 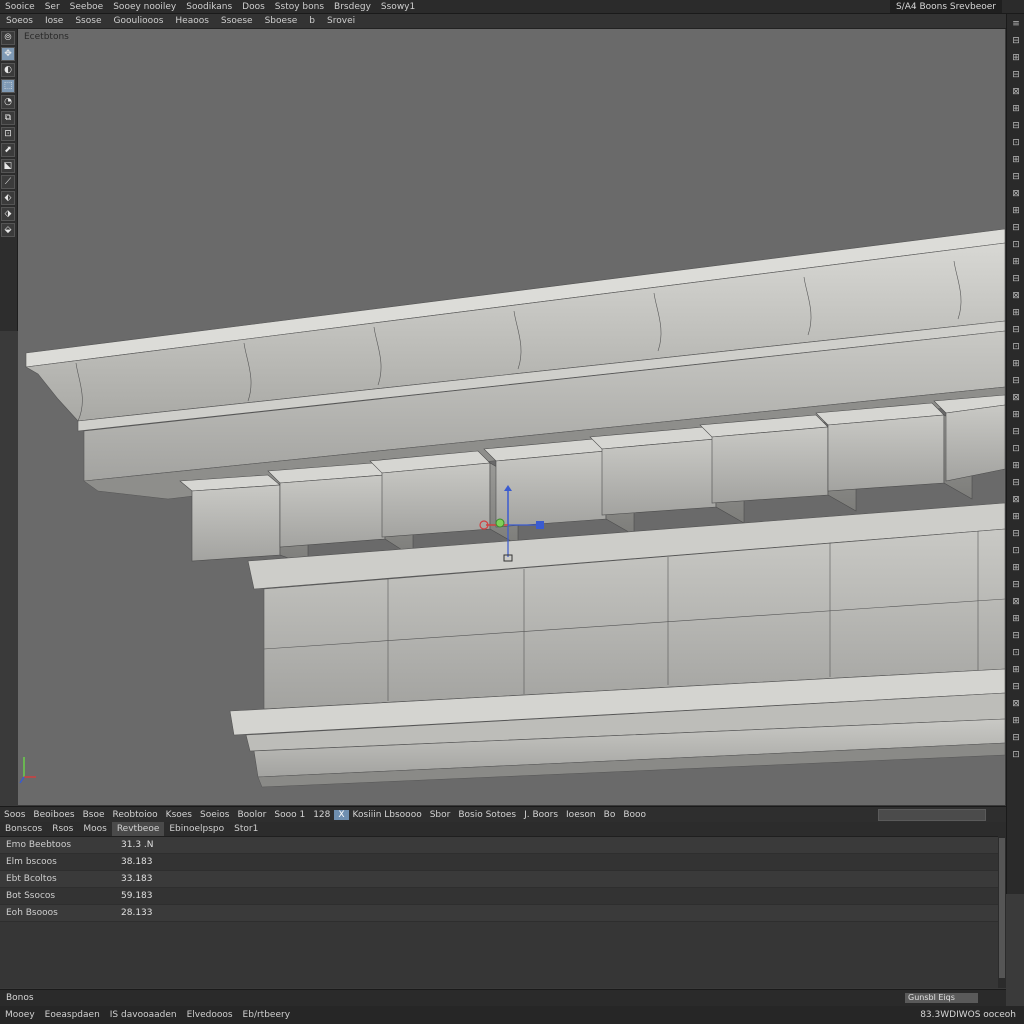 What do you see at coordinates (8, 214) in the screenshot?
I see `spin-tool-icon: ⬗` at bounding box center [8, 214].